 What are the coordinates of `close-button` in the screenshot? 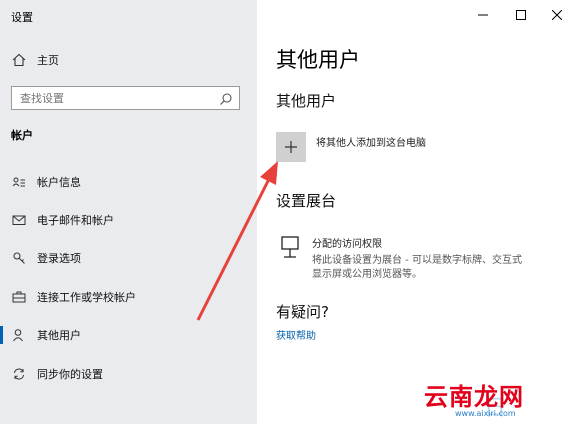 It's located at (557, 15).